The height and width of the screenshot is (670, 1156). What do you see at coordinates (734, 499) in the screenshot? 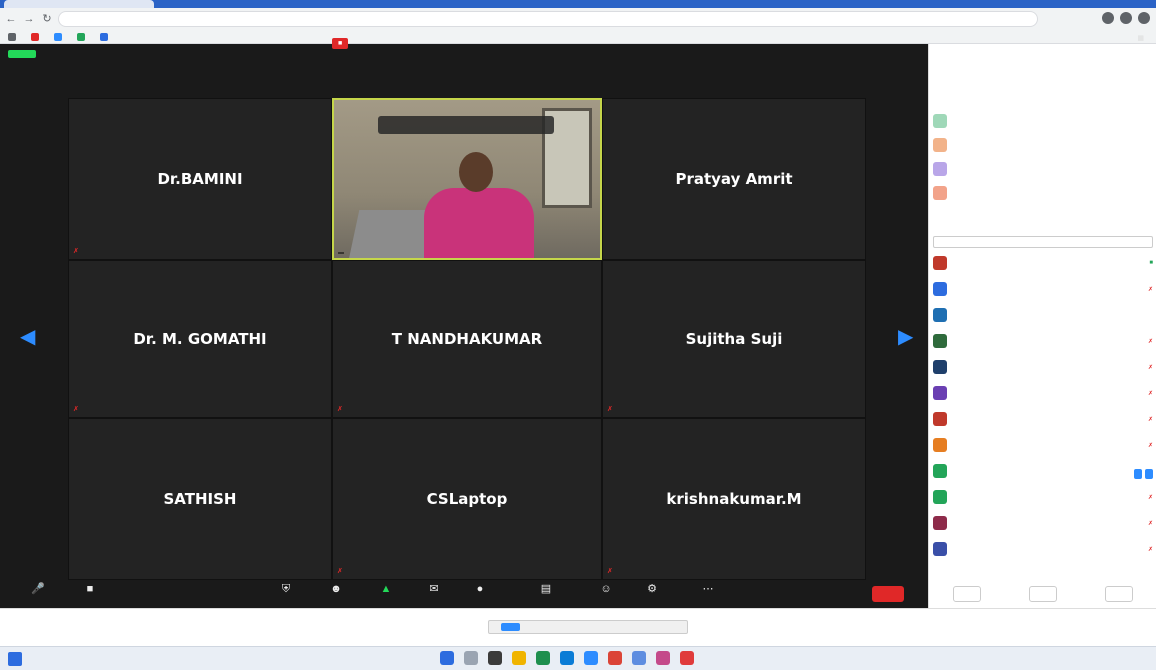
I see `participant-tile: krishnakumar.M ✗` at bounding box center [734, 499].